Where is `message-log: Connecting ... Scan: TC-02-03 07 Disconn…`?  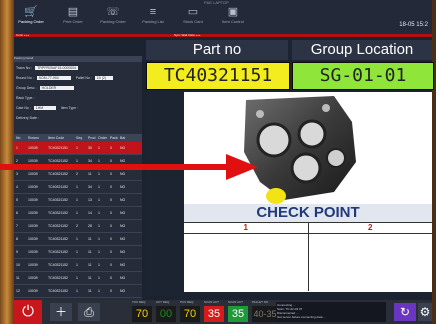
message-log: Connecting ... Scan: TC-02-03 07 Disconn… is located at coordinates (331, 312).